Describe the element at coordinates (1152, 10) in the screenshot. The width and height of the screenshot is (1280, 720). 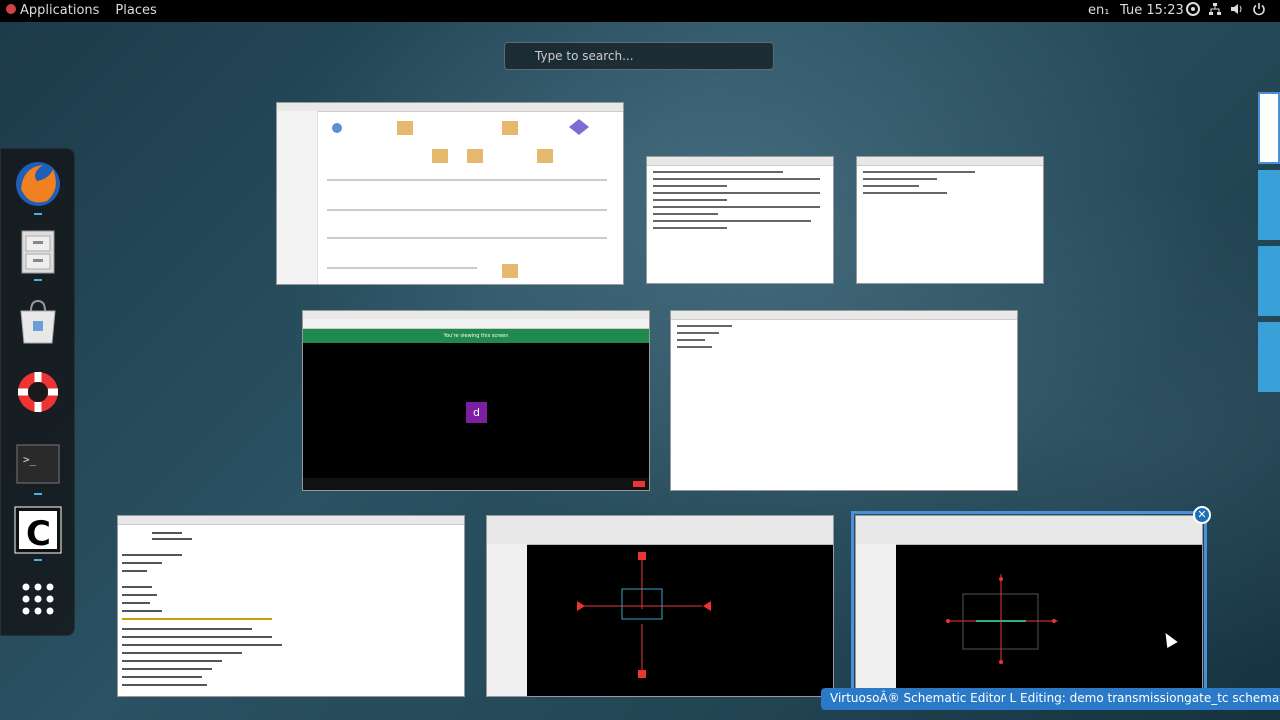
I see `clock: Tue 15:23` at that location.